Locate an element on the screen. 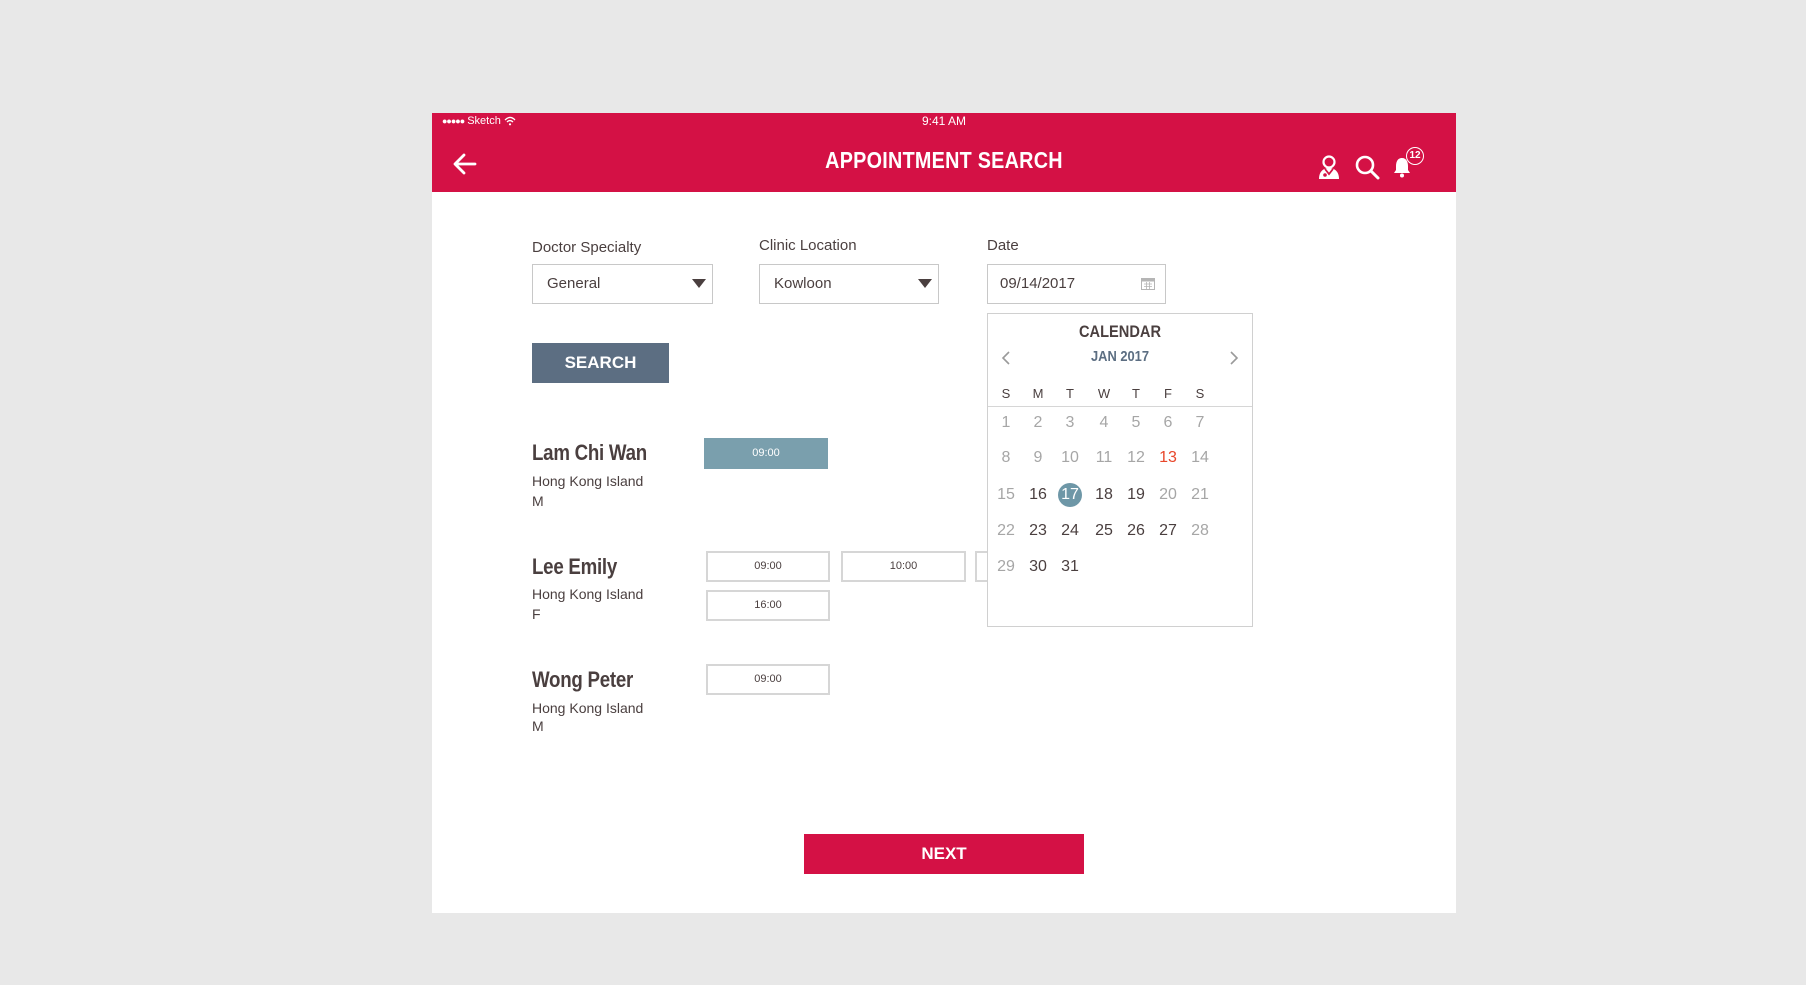 The image size is (1806, 985). calendar-day: 7 is located at coordinates (1200, 423).